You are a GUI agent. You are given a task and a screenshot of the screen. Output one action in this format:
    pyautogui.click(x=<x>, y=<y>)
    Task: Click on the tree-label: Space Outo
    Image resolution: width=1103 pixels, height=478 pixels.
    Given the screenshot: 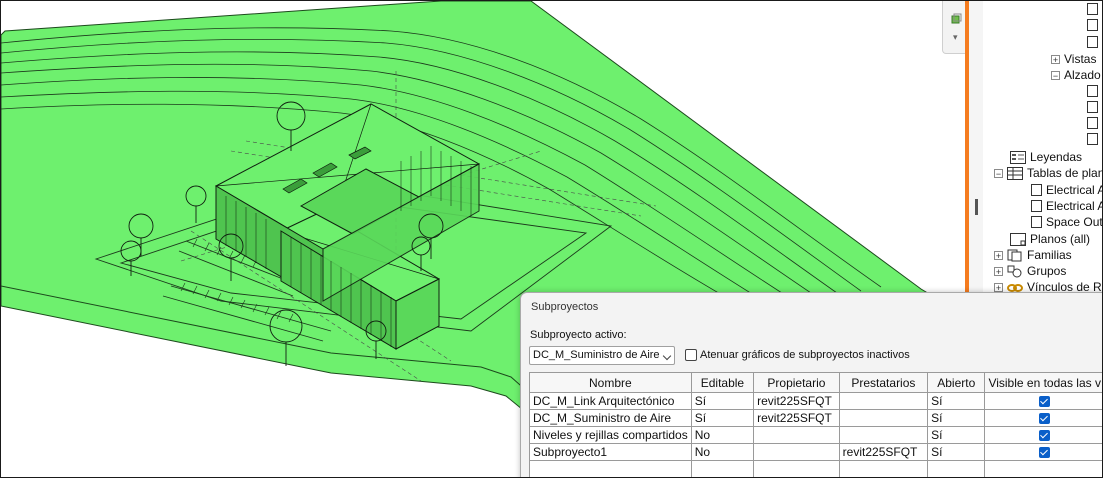 What is the action you would take?
    pyautogui.click(x=1074, y=222)
    